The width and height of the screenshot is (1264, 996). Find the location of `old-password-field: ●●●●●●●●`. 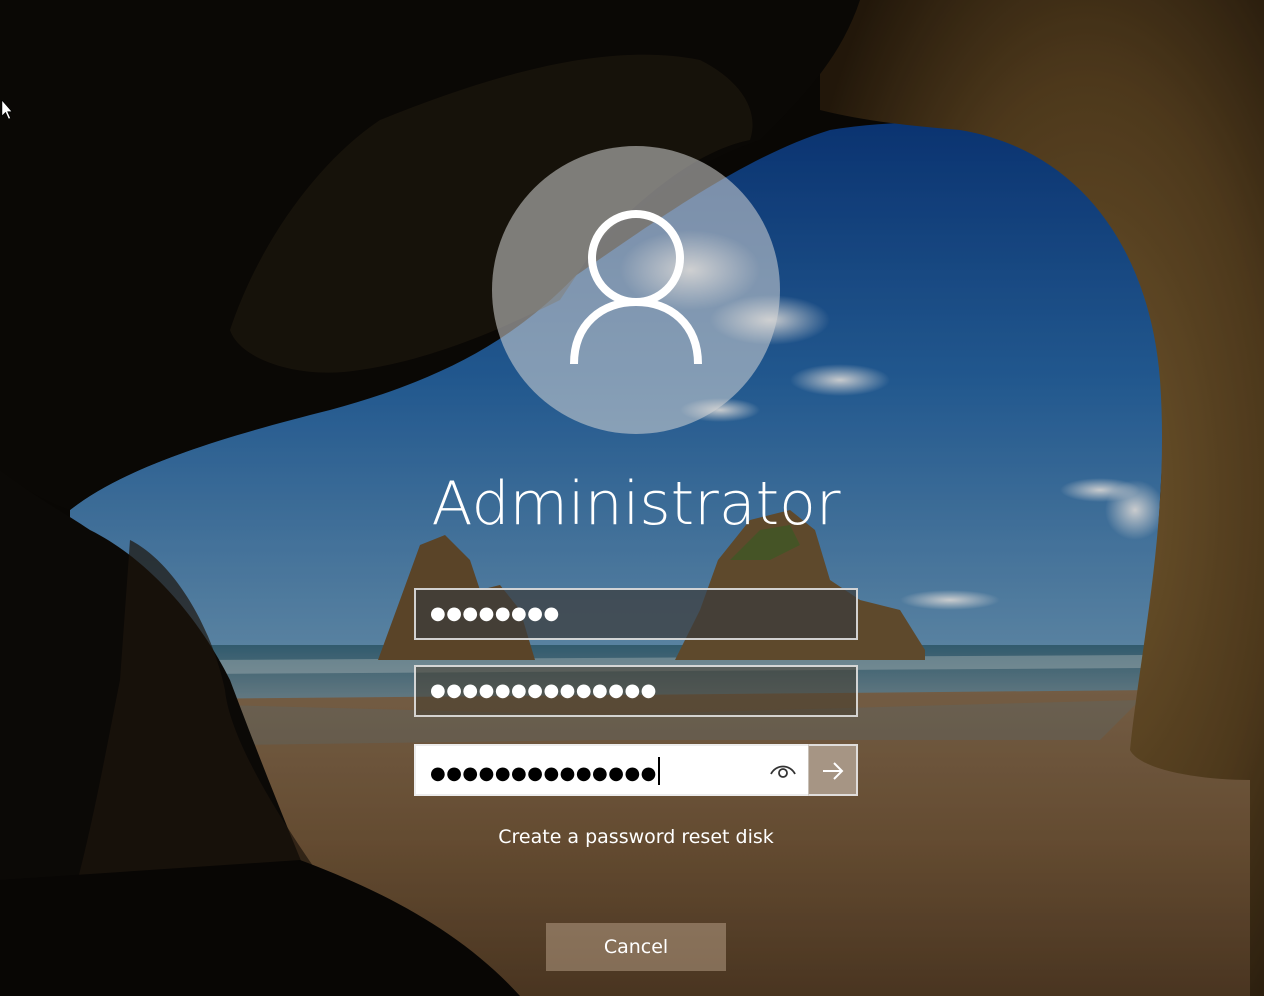

old-password-field: ●●●●●●●● is located at coordinates (636, 614).